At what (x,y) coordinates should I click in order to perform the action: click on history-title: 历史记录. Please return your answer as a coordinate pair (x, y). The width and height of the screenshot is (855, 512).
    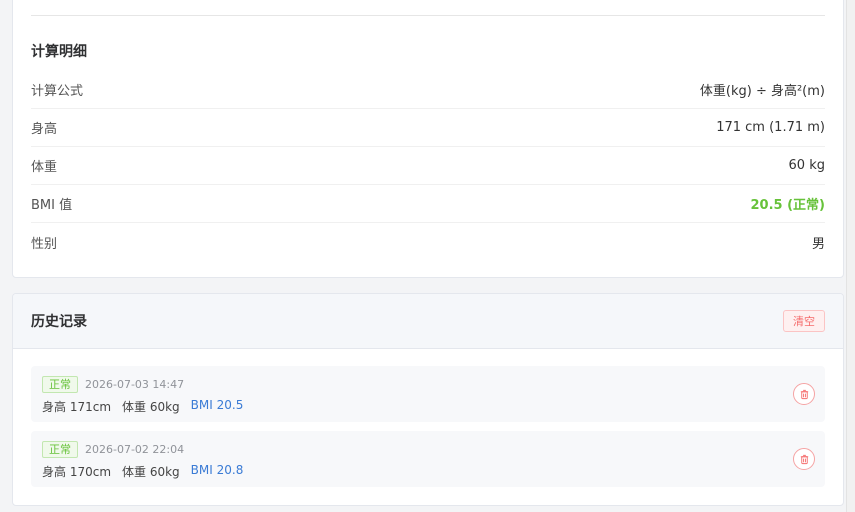
    Looking at the image, I should click on (59, 322).